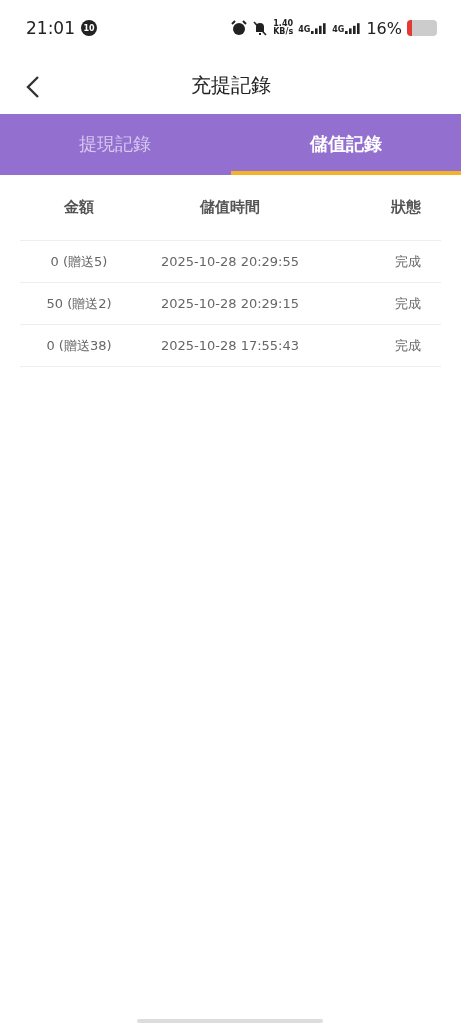 This screenshot has width=461, height=1024. I want to click on battery-icon, so click(422, 28).